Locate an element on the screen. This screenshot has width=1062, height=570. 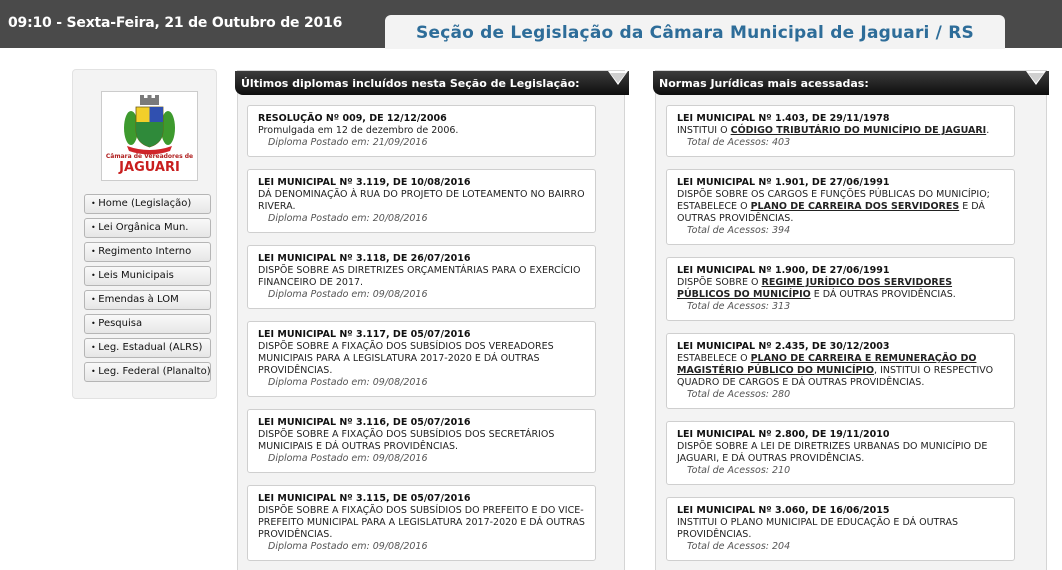
norma-title: LEI MUNICIPAL Nº 1.901, DE 27/06/1991 is located at coordinates (840, 183).